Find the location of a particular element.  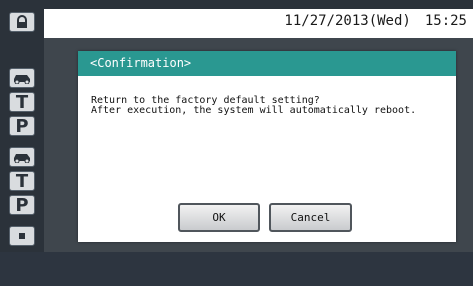

datetime: 11/27/2013(Wed) 15:25 is located at coordinates (375, 21).